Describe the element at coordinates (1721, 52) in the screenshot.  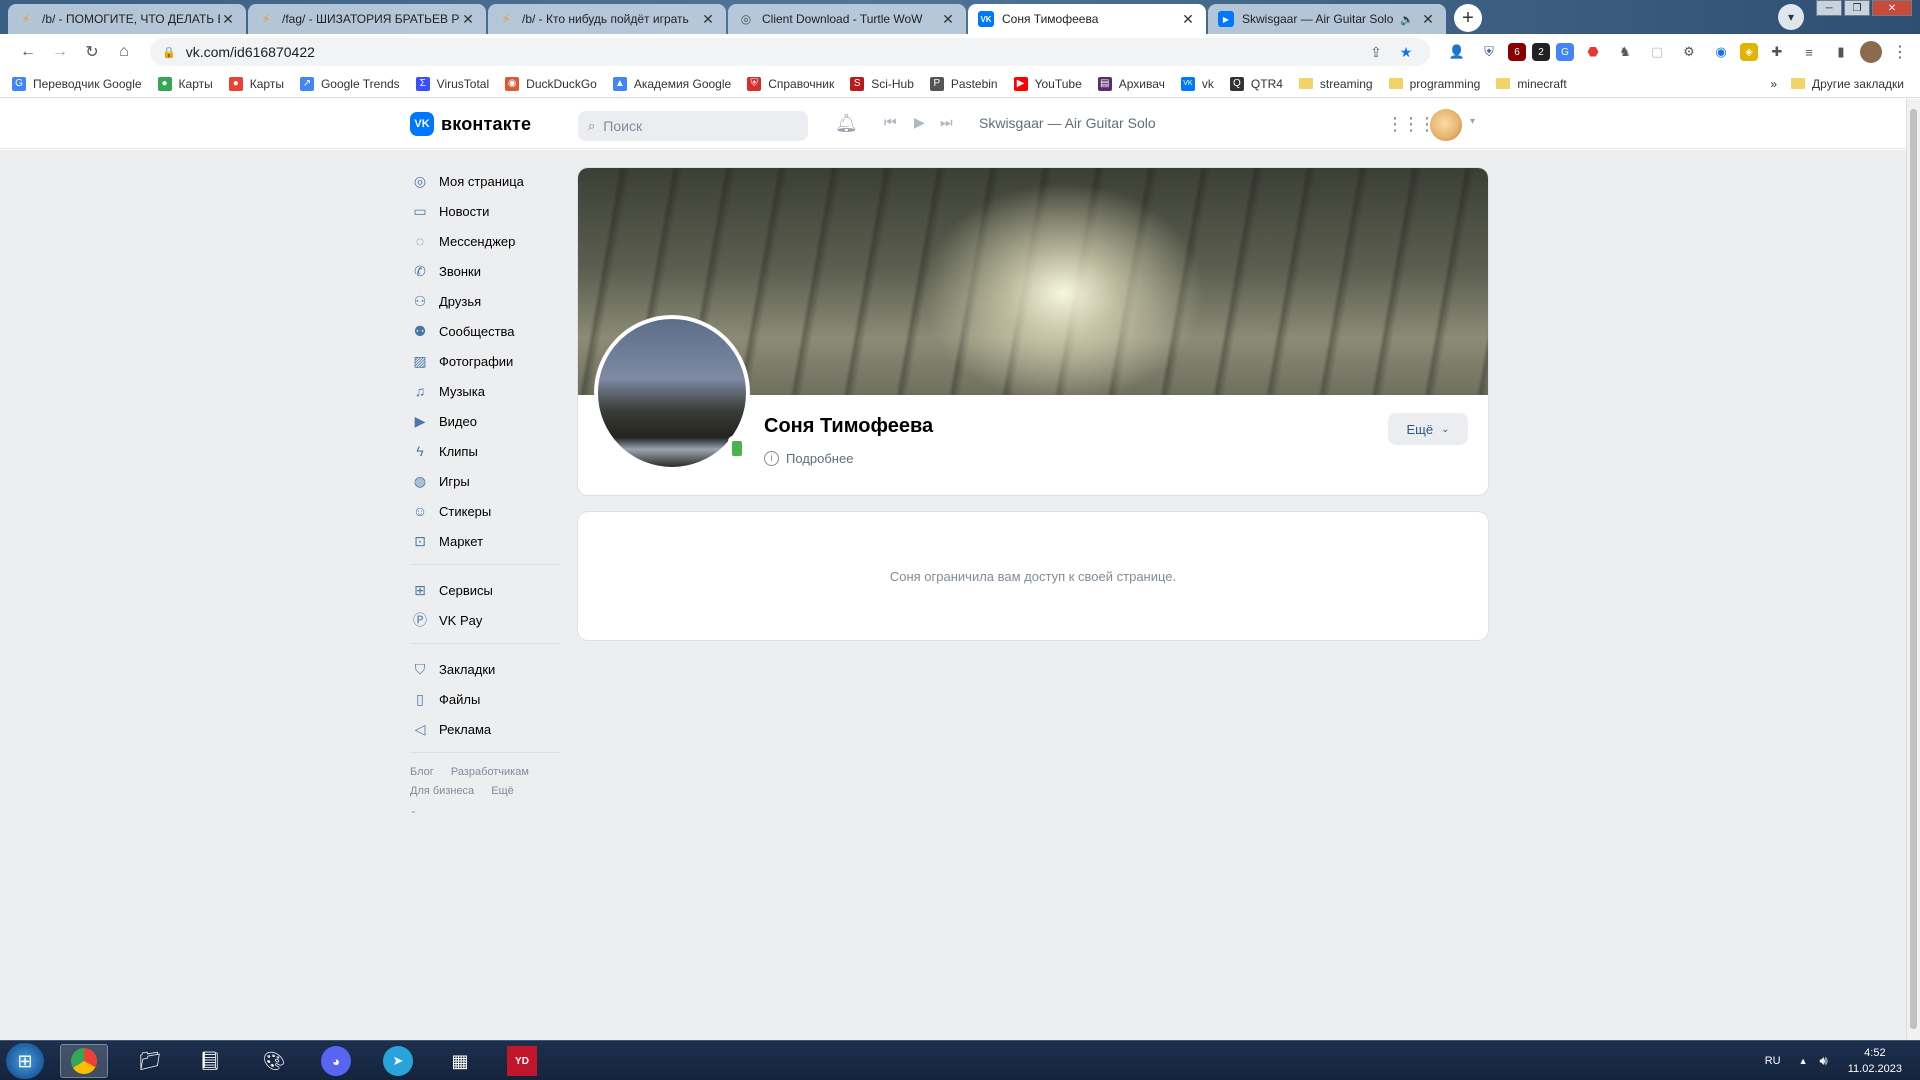
I see `extension-icon: ◉` at that location.